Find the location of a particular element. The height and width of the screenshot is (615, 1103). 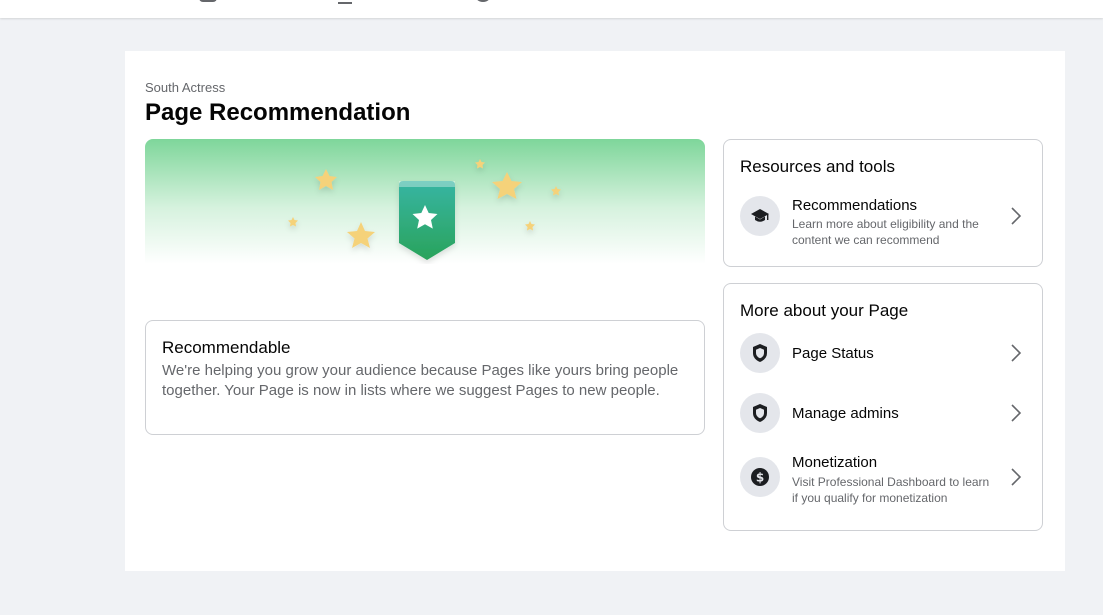

page-status-title: Page Status is located at coordinates (833, 353).